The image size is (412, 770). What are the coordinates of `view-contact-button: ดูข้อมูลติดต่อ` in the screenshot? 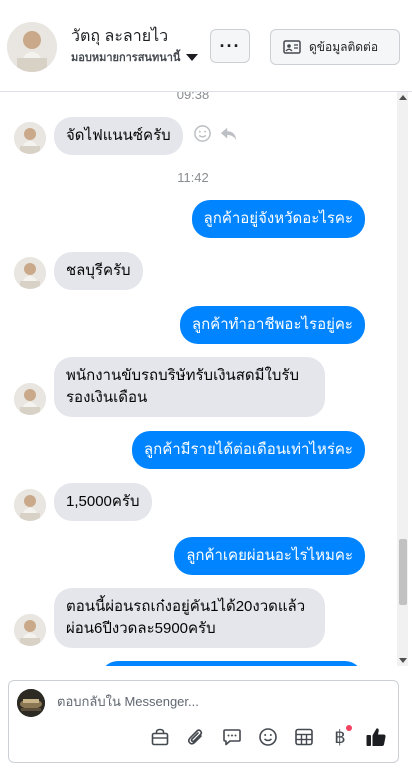 It's located at (335, 47).